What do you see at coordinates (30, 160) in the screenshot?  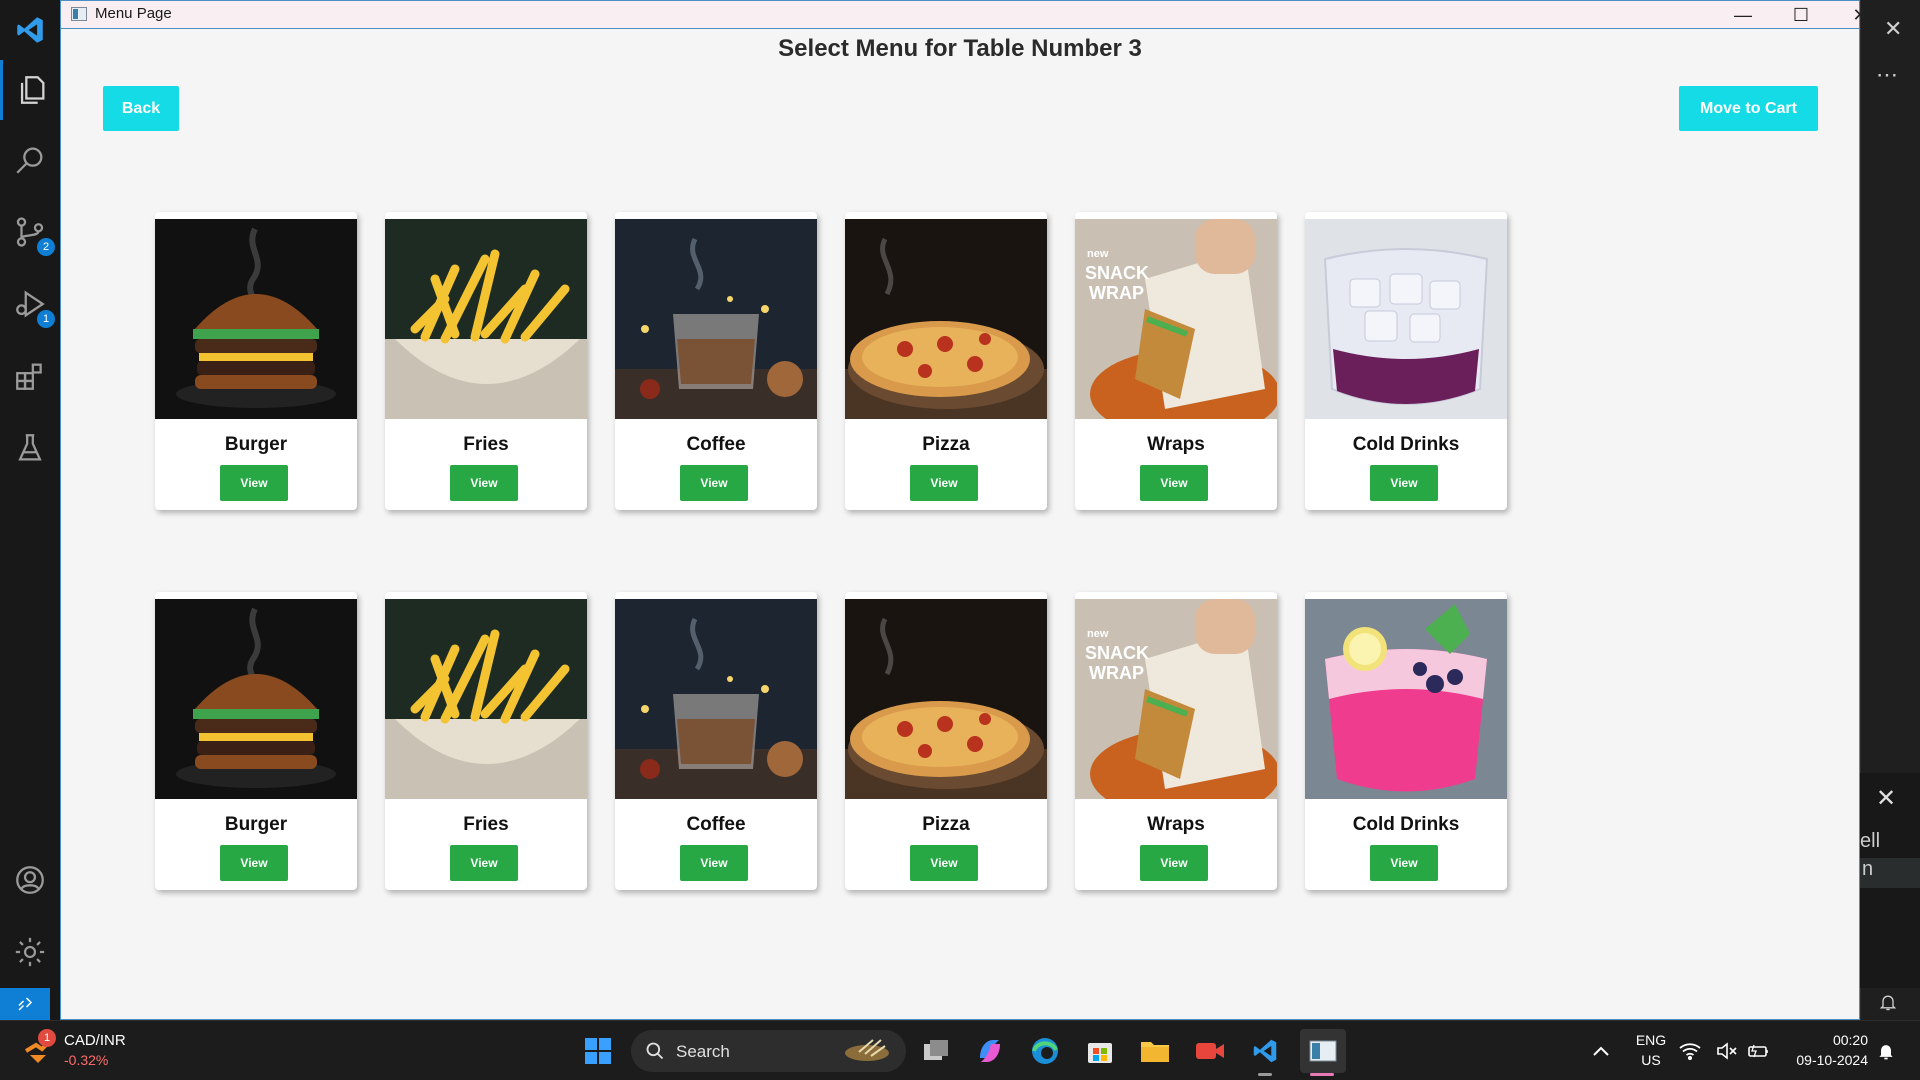 I see `search-icon` at bounding box center [30, 160].